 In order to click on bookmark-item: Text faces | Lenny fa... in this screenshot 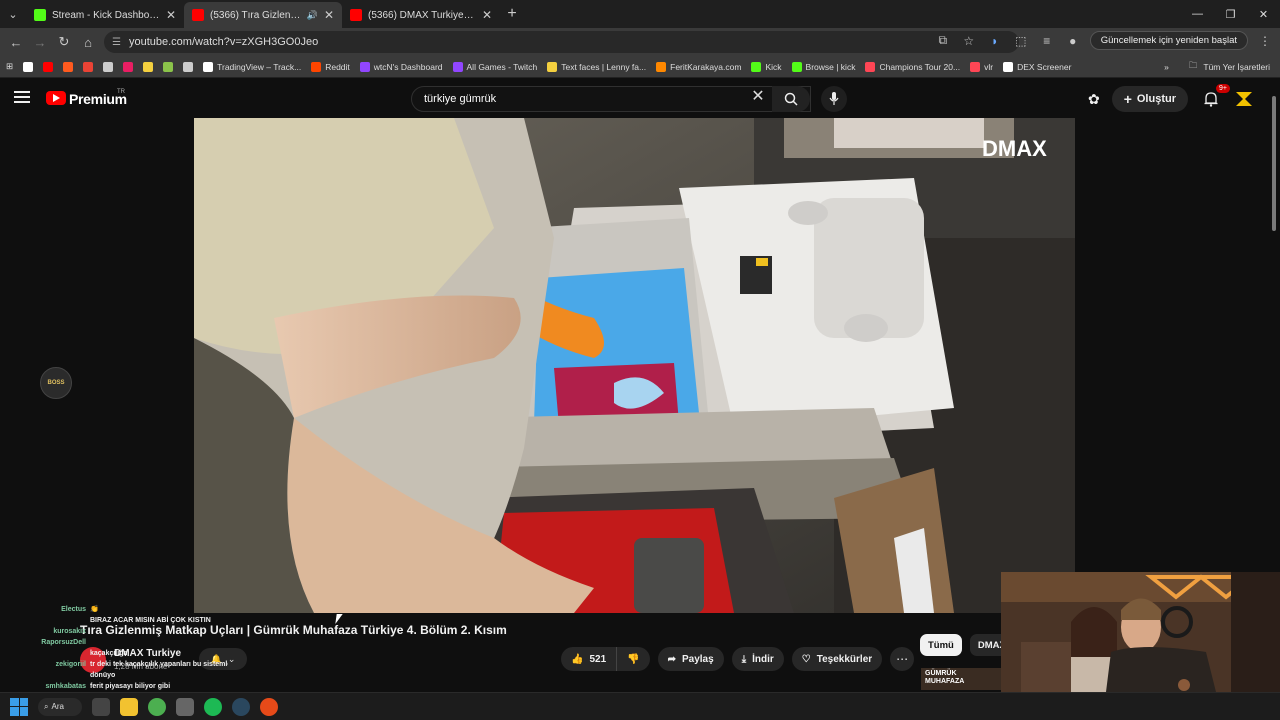, I will do `click(596, 66)`.